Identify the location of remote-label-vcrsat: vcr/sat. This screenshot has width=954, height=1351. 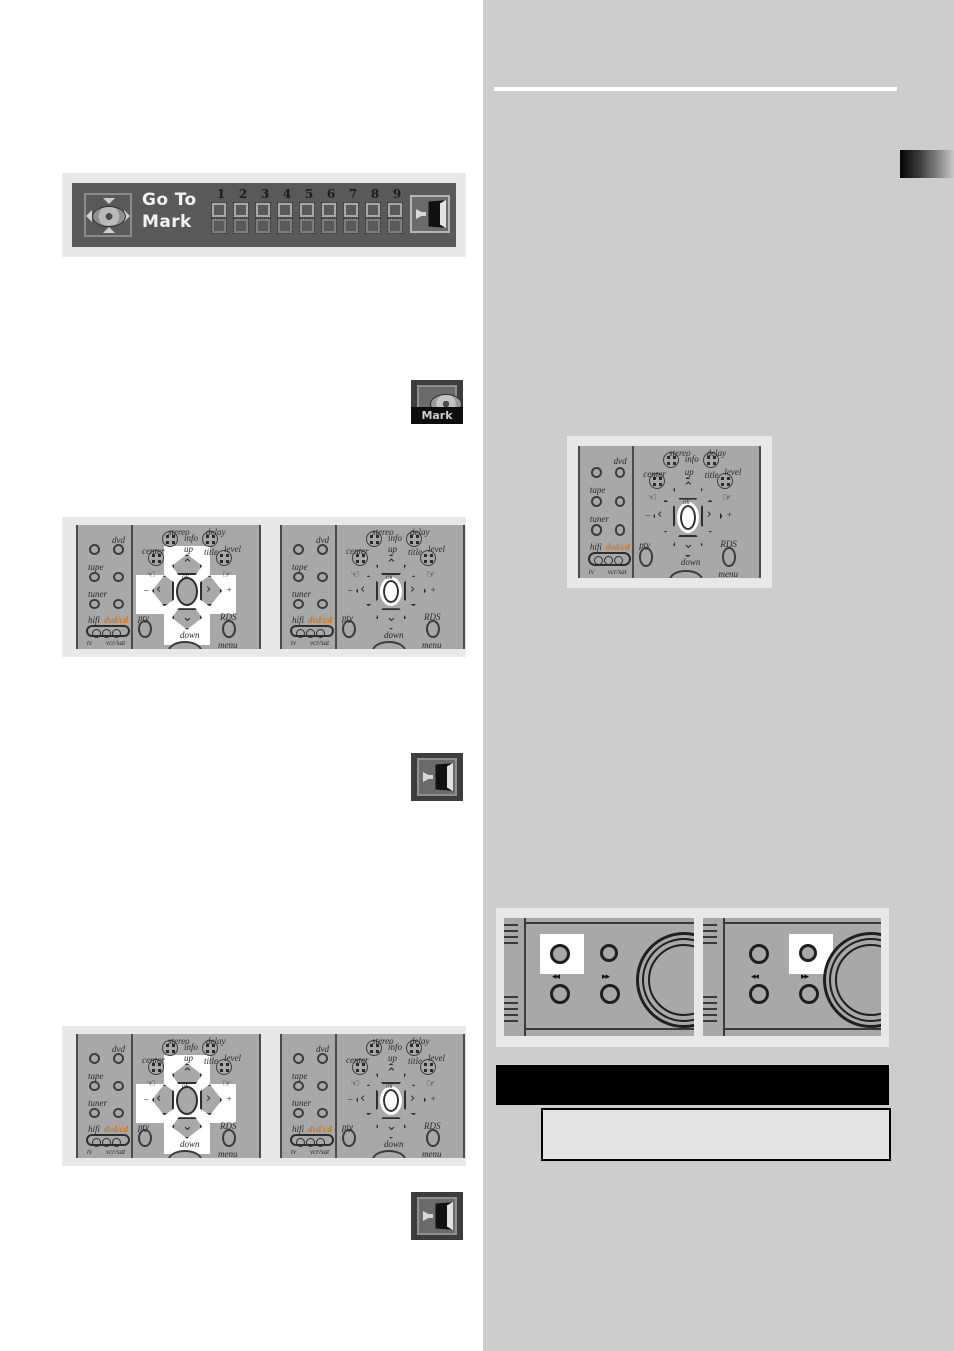
(617, 571).